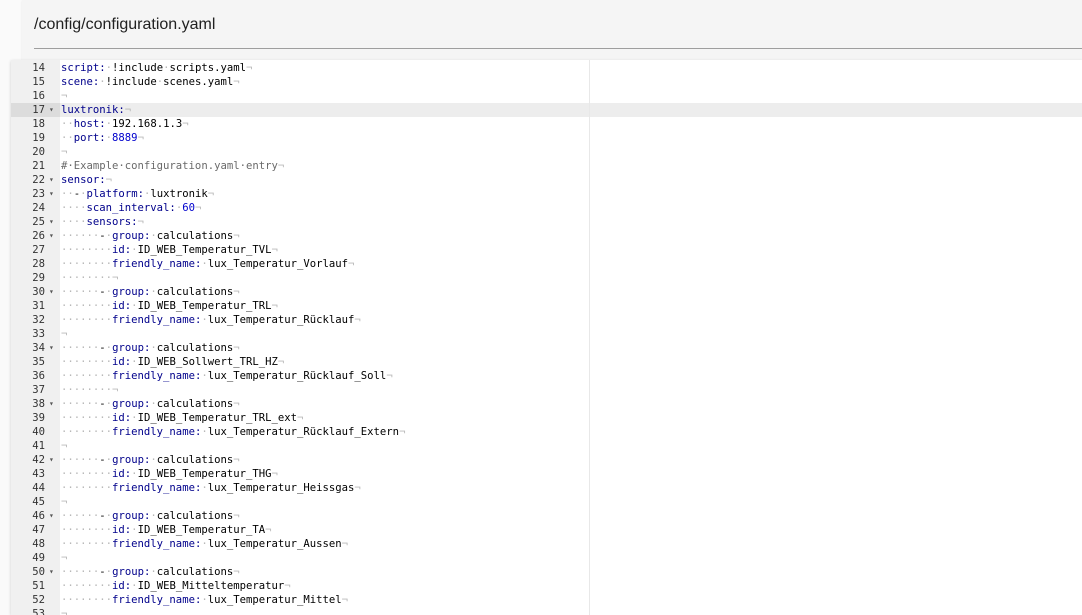 The height and width of the screenshot is (615, 1082). Describe the element at coordinates (546, 404) in the screenshot. I see `code-line: 38 ▾ ······-·group:·calculations¬` at that location.